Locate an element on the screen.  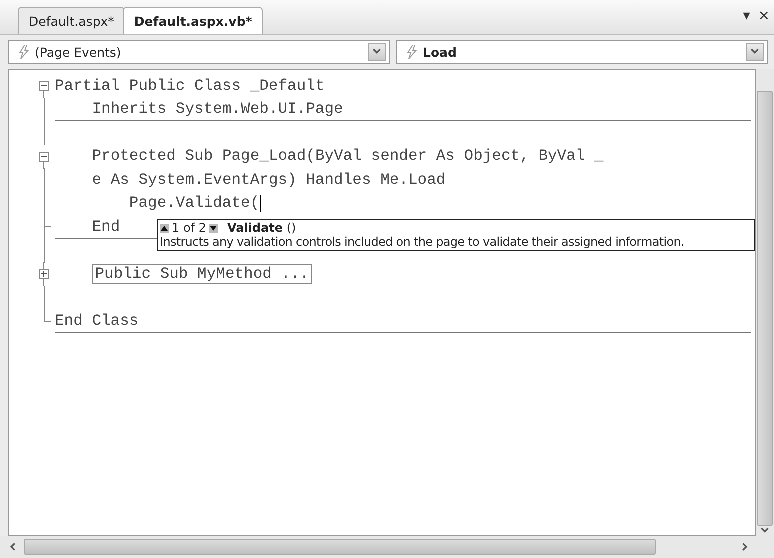
window-control: ▾ is located at coordinates (746, 16).